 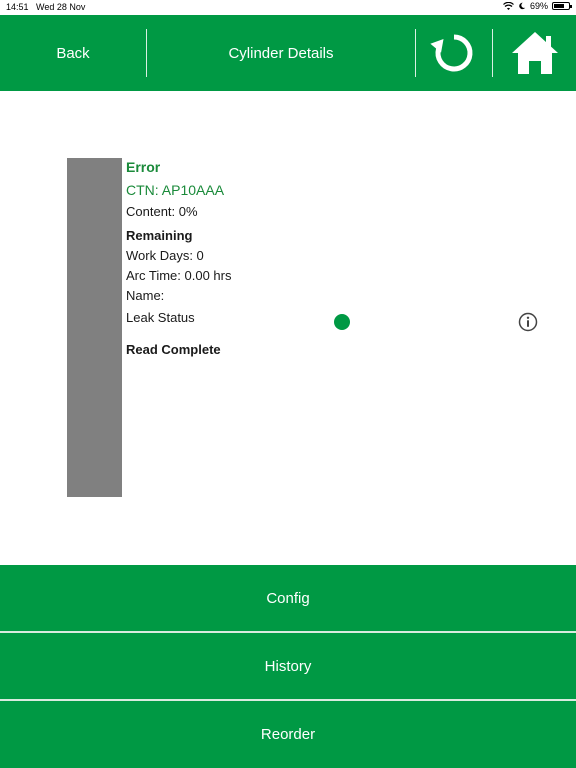 What do you see at coordinates (145, 295) in the screenshot?
I see `name-value: Name:` at bounding box center [145, 295].